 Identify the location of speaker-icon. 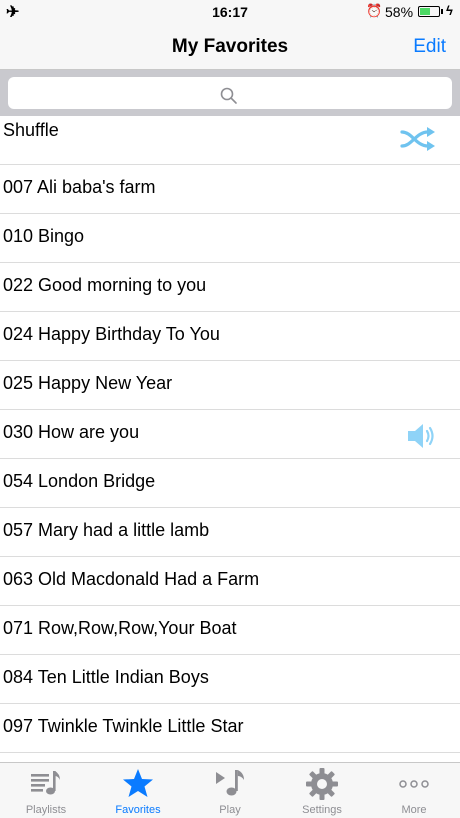
(421, 436).